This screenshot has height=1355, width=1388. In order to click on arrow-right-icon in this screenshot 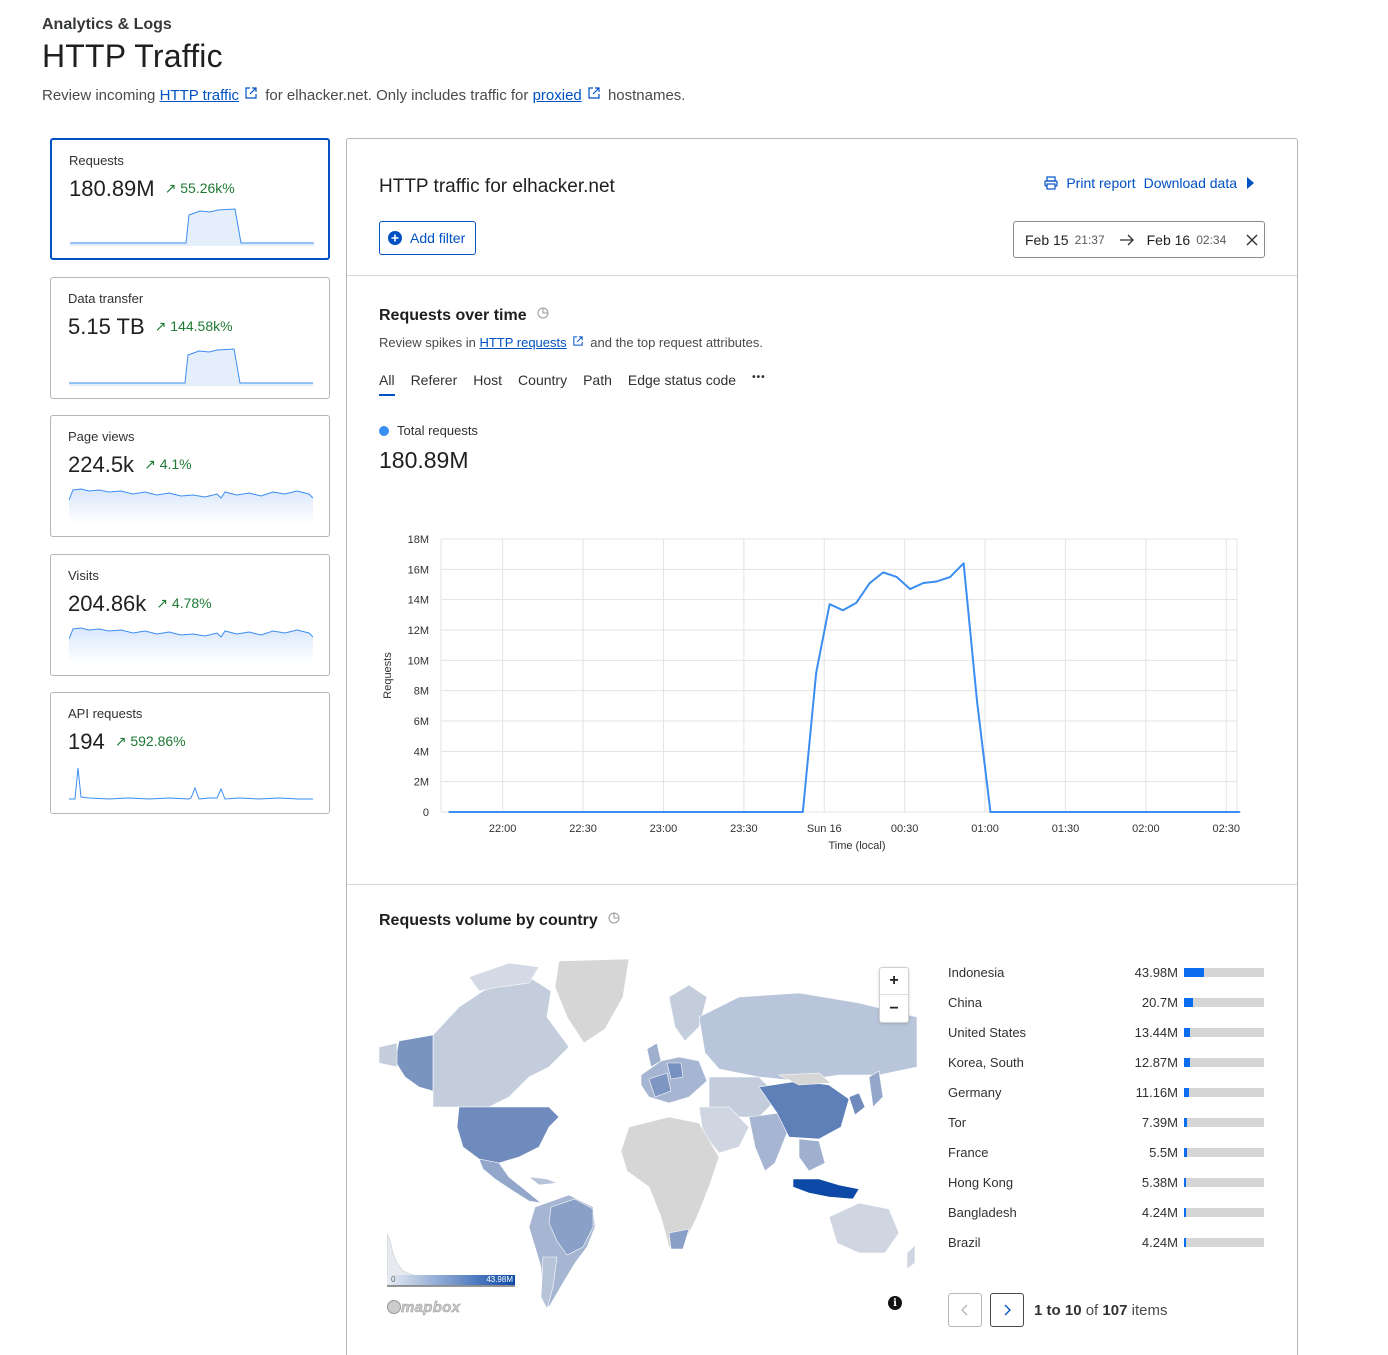, I will do `click(1126, 239)`.